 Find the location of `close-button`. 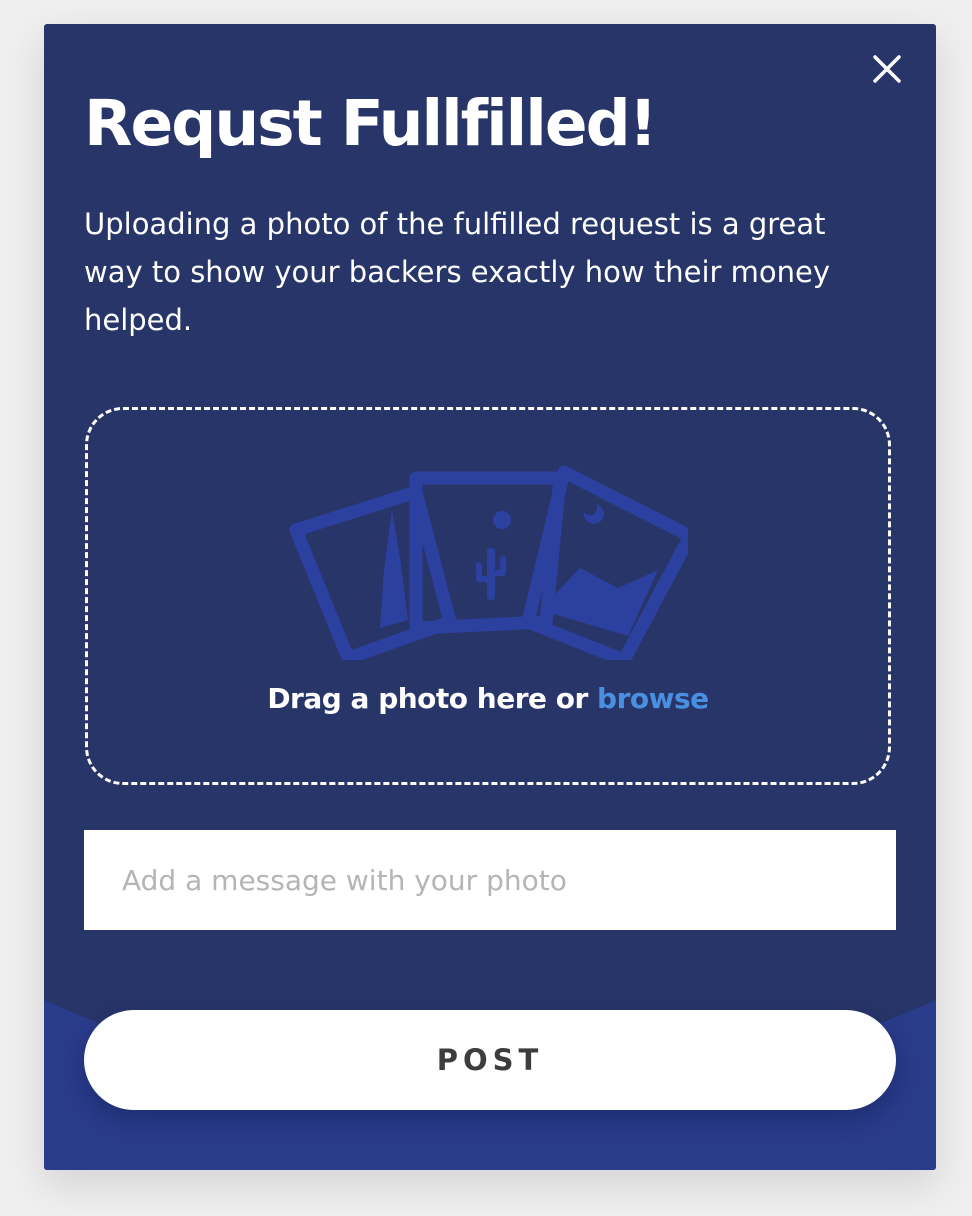

close-button is located at coordinates (887, 69).